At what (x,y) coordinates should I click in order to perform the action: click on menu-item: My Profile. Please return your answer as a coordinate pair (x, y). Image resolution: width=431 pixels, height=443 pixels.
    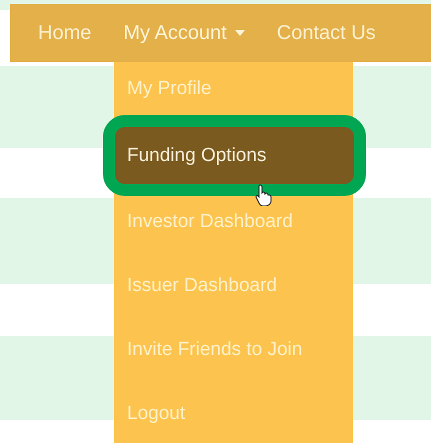
    Looking at the image, I should click on (233, 88).